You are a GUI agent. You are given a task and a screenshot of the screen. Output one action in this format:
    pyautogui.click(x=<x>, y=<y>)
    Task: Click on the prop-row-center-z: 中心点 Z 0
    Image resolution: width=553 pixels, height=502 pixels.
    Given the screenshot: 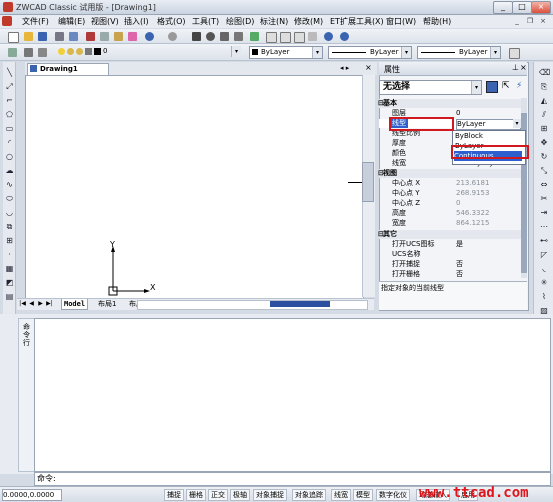 What is the action you would take?
    pyautogui.click(x=450, y=203)
    